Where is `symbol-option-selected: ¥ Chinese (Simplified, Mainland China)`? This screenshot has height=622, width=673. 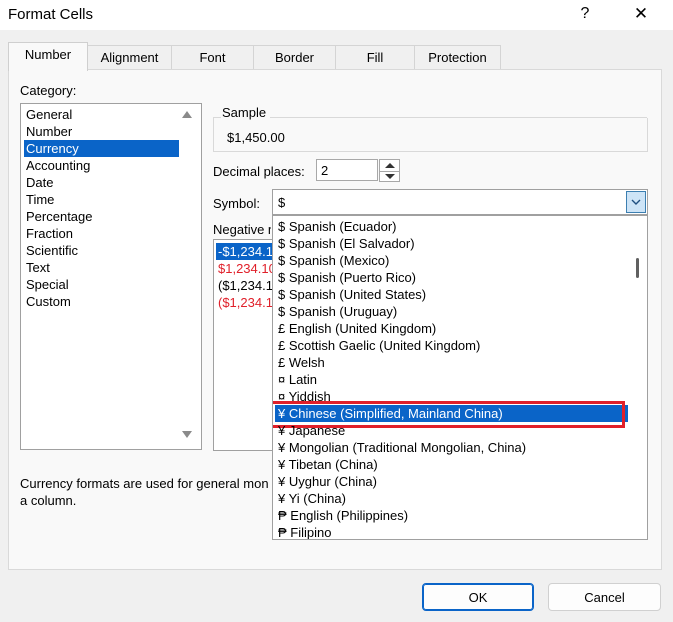
symbol-option-selected: ¥ Chinese (Simplified, Mainland China) is located at coordinates (450, 414).